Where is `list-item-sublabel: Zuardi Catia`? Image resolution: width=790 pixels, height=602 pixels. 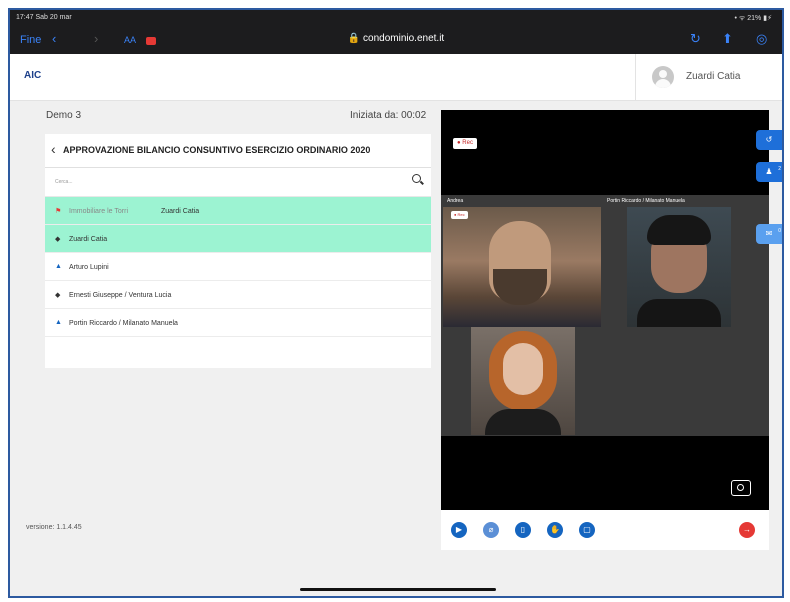 list-item-sublabel: Zuardi Catia is located at coordinates (180, 211).